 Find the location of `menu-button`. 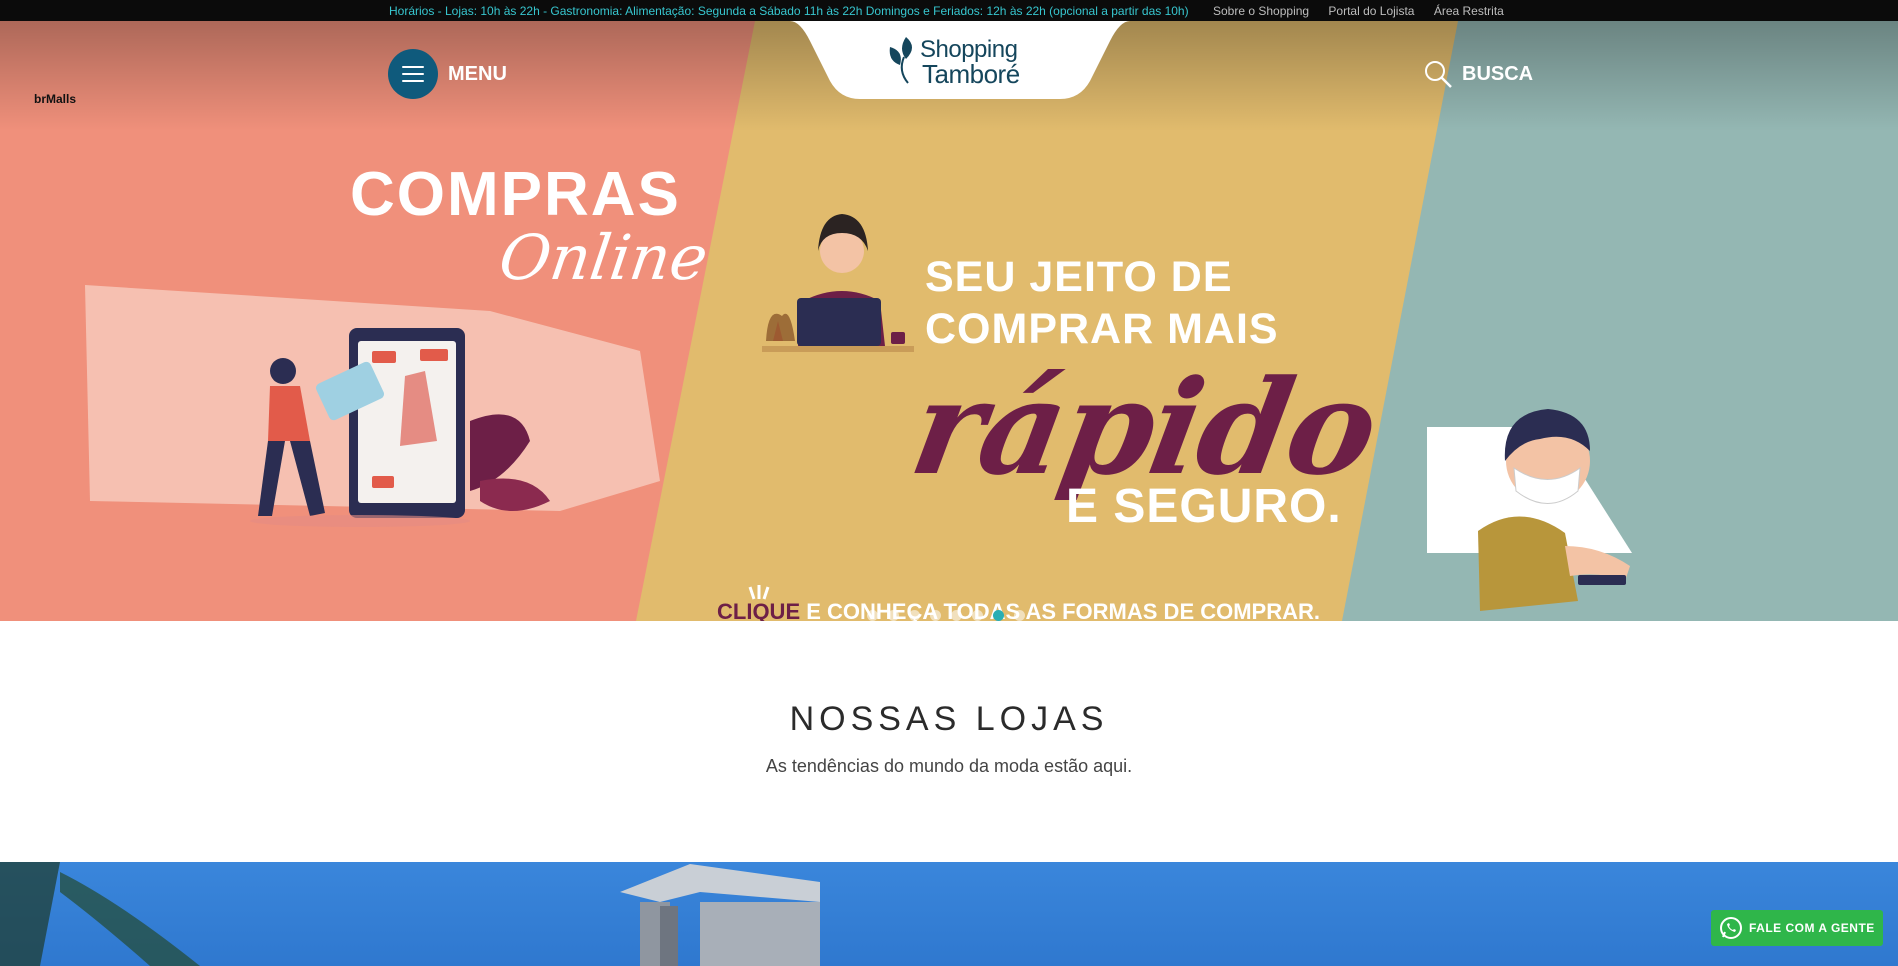

menu-button is located at coordinates (413, 74).